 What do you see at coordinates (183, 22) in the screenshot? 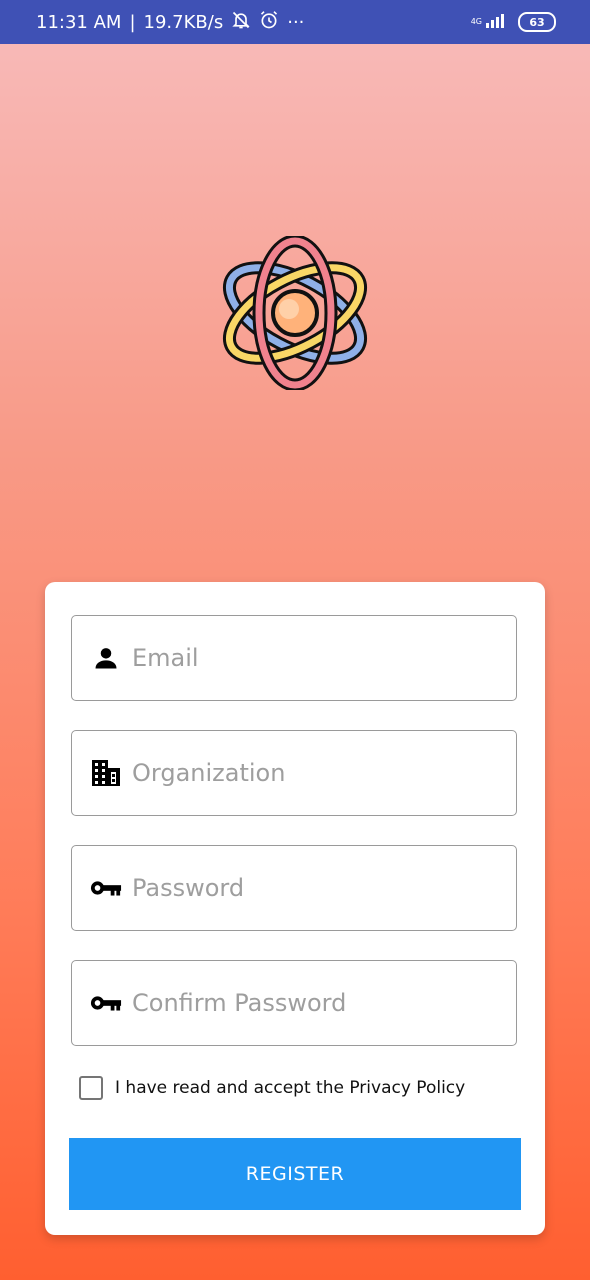
I see `network-speed: 19.7KB/s` at bounding box center [183, 22].